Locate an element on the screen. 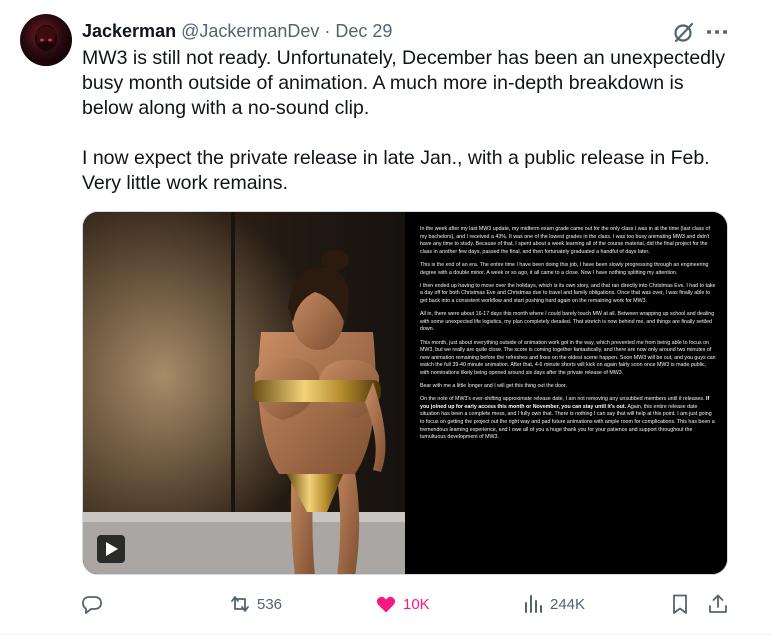  reply-button is located at coordinates (94, 604).